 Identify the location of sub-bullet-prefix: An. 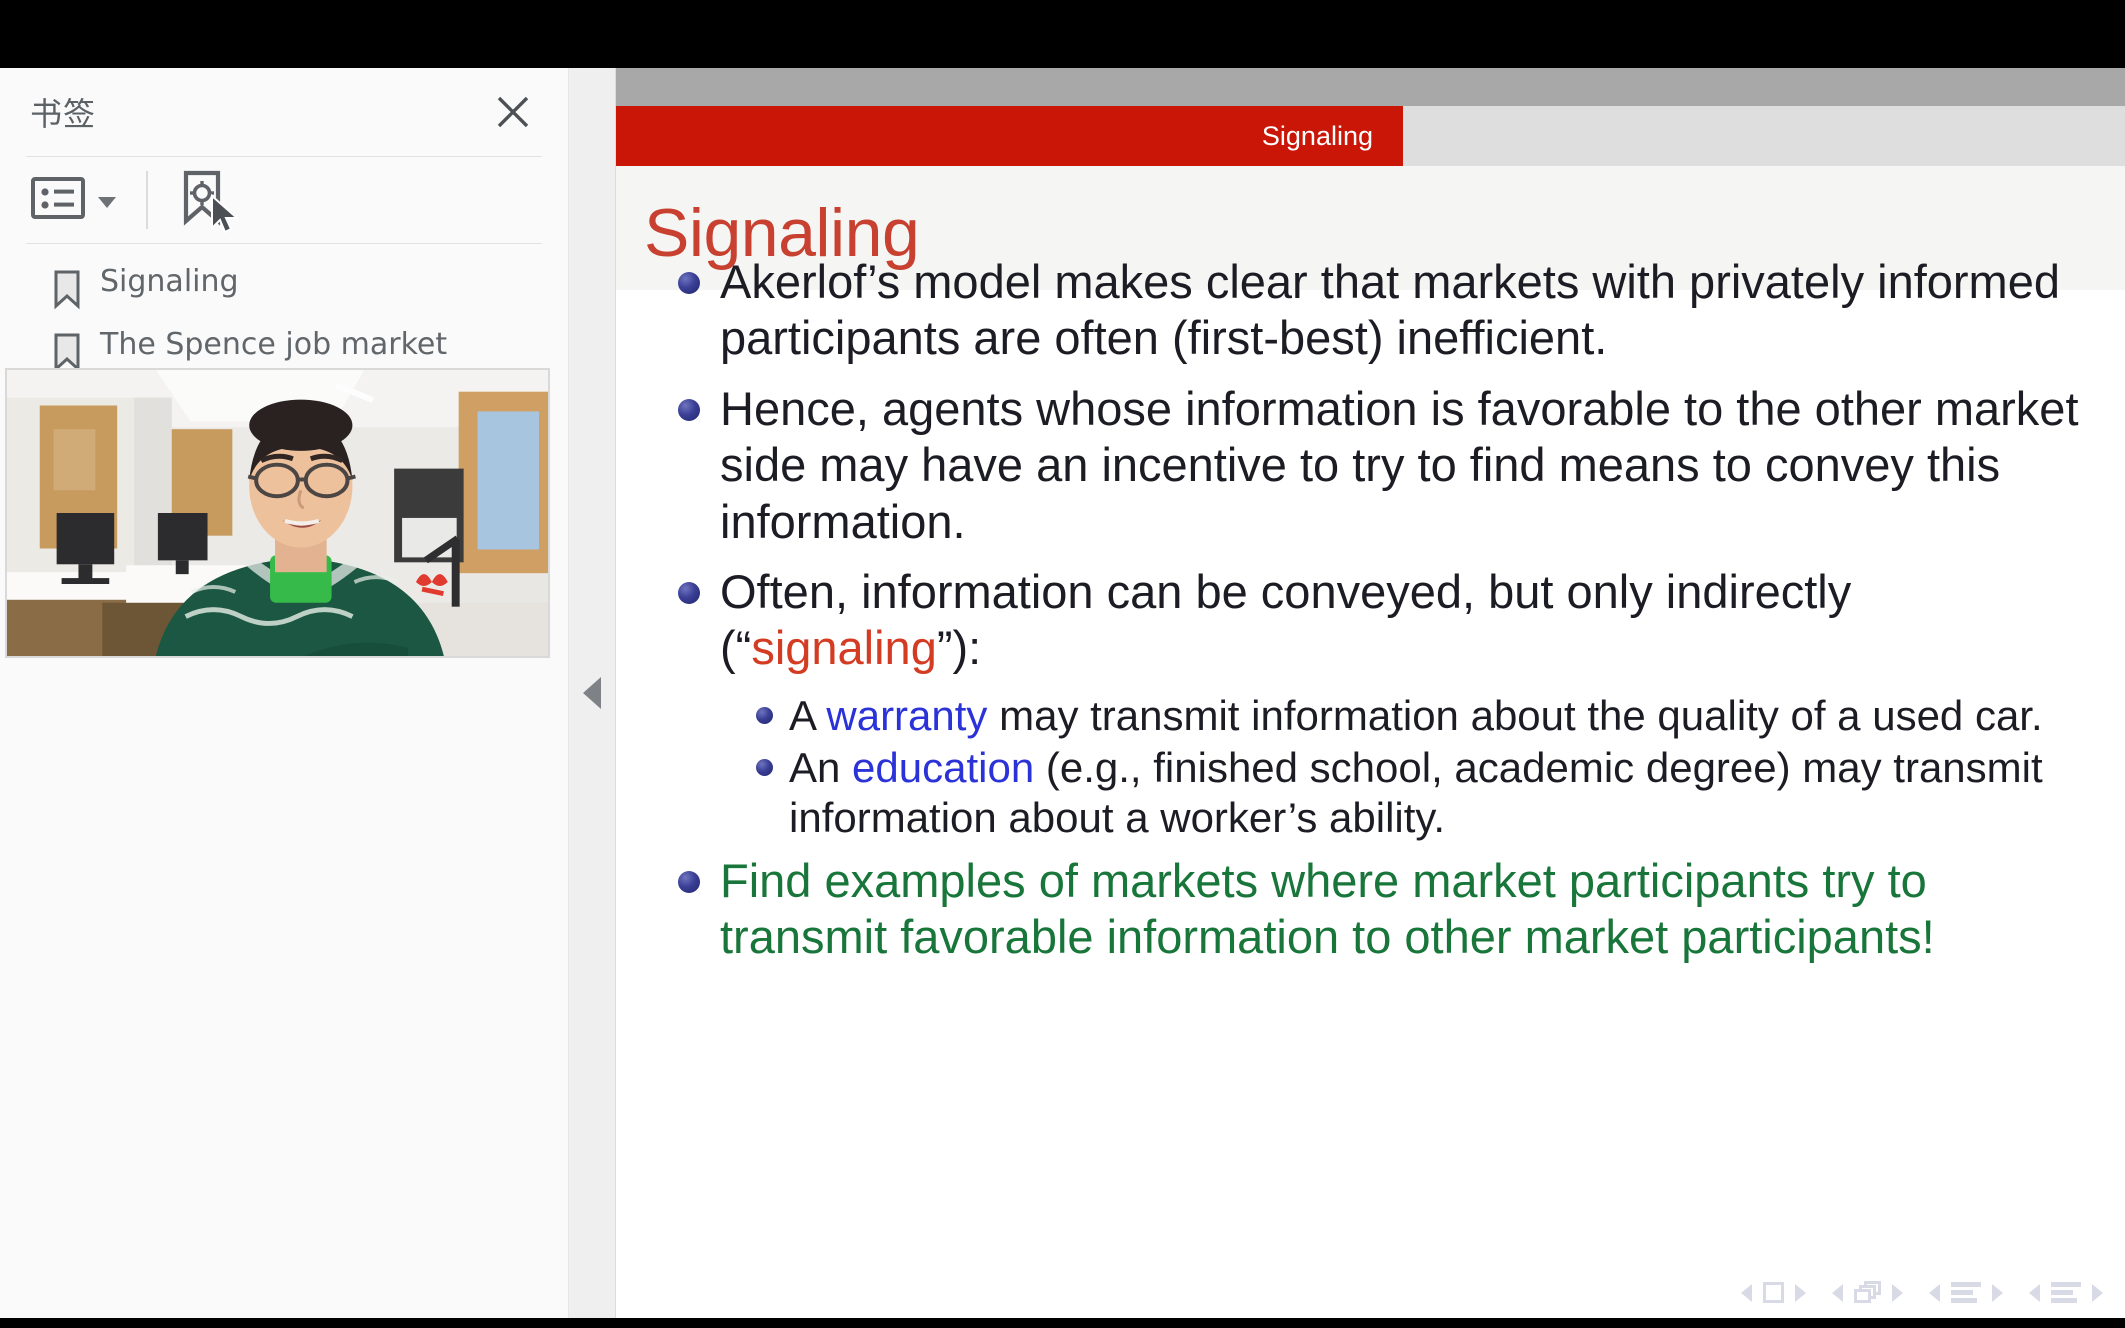
(821, 767).